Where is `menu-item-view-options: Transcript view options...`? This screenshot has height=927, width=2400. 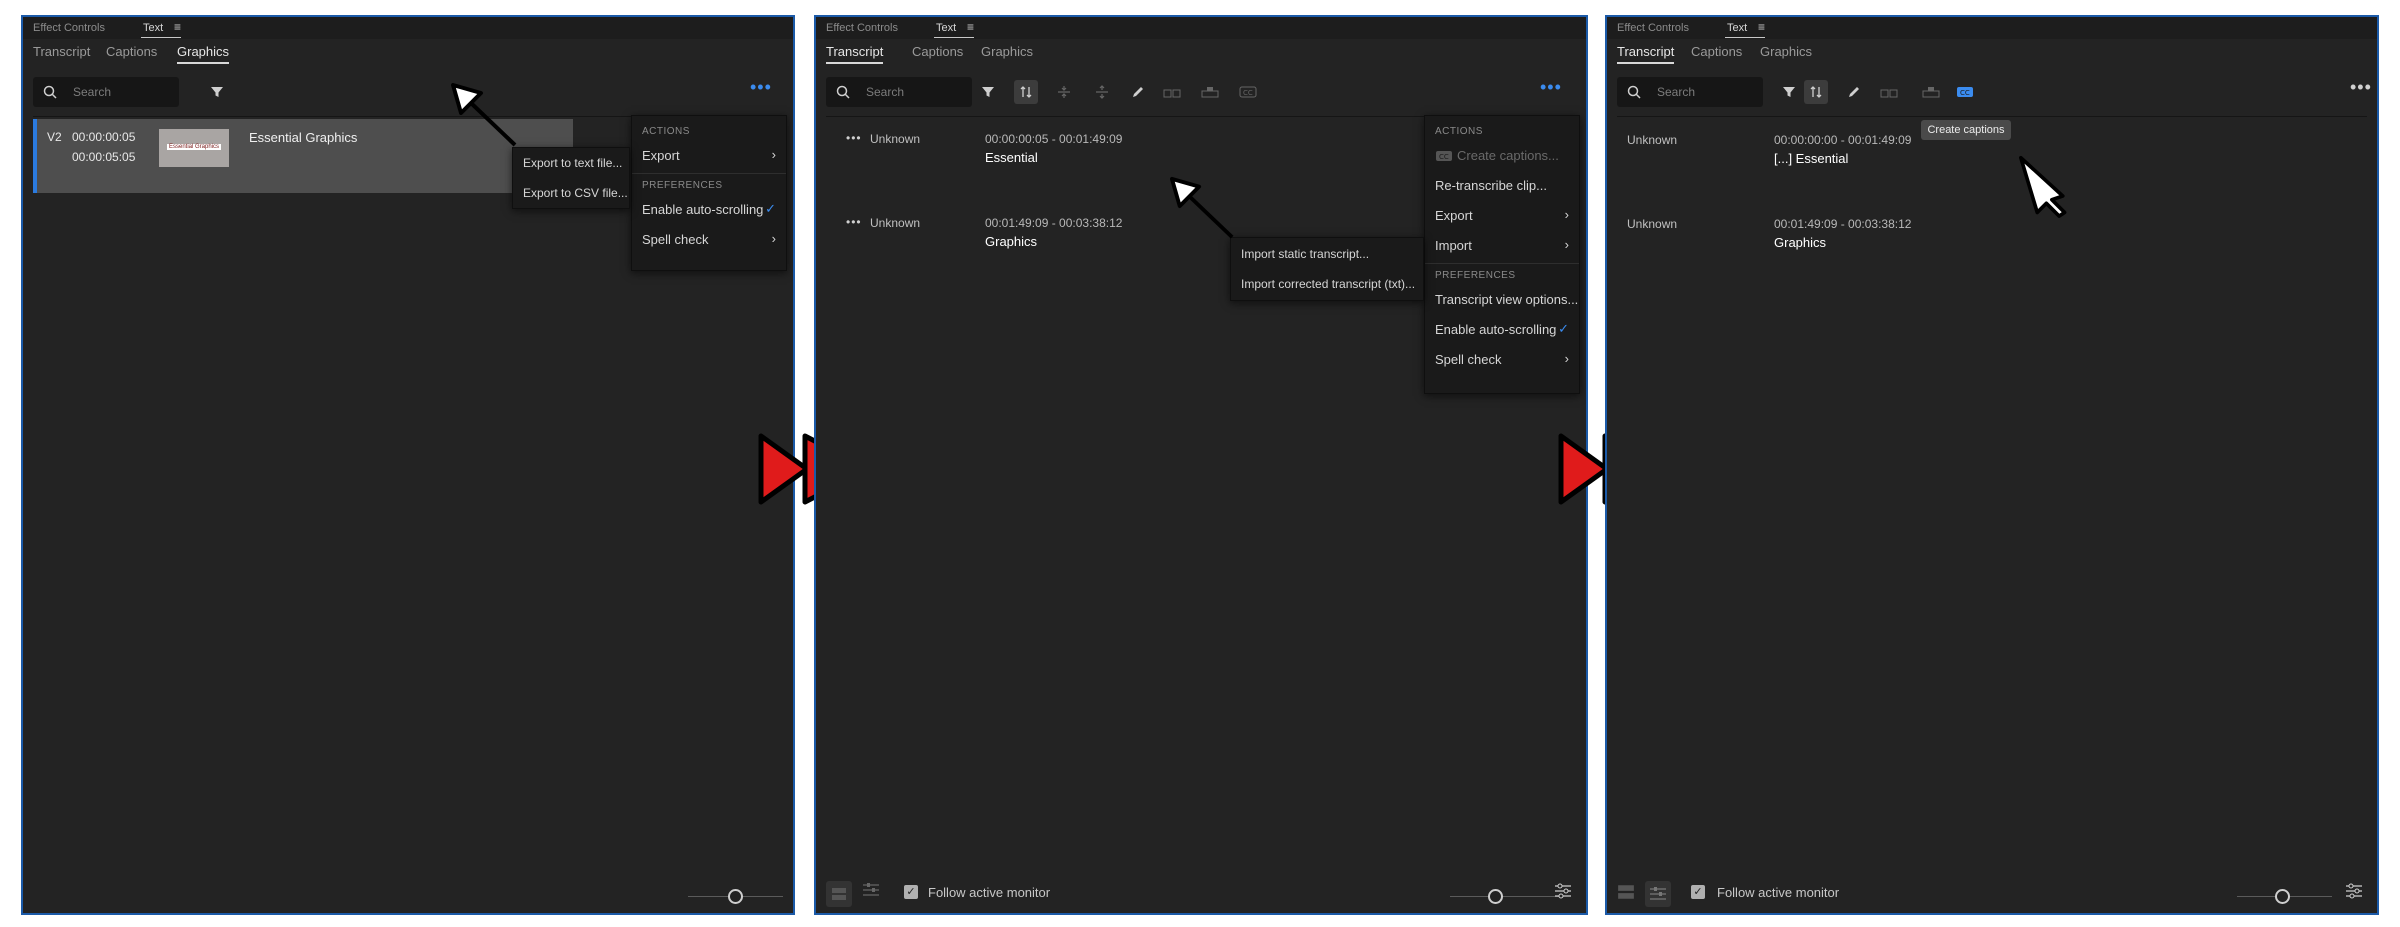
menu-item-view-options: Transcript view options... is located at coordinates (1502, 300).